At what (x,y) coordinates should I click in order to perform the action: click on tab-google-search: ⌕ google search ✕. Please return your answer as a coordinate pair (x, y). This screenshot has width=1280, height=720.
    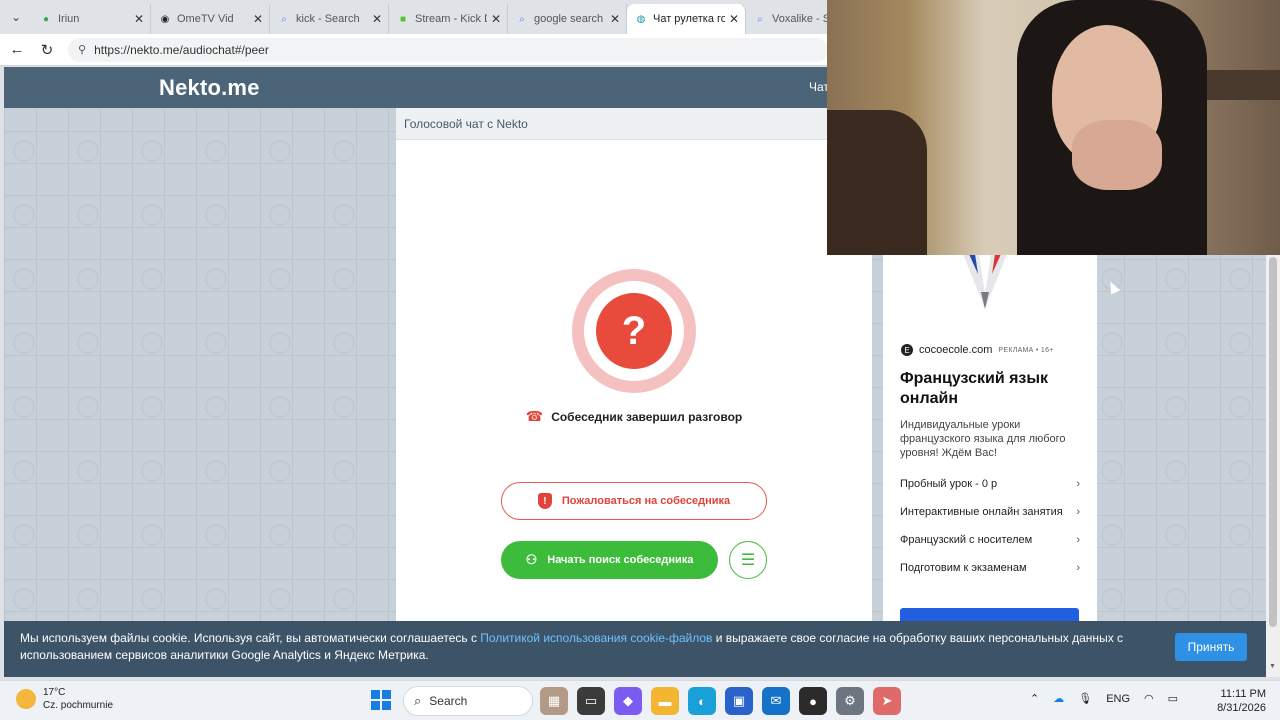
    Looking at the image, I should click on (567, 19).